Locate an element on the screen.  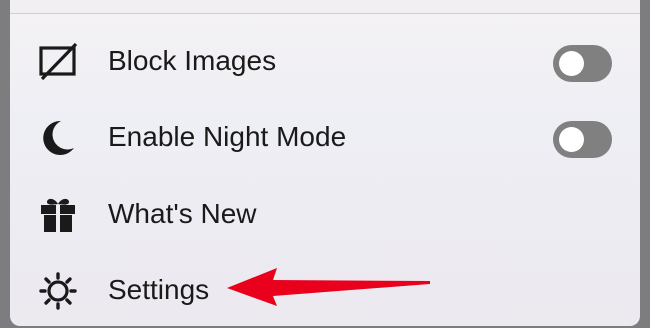
block-images-toggle is located at coordinates (582, 63).